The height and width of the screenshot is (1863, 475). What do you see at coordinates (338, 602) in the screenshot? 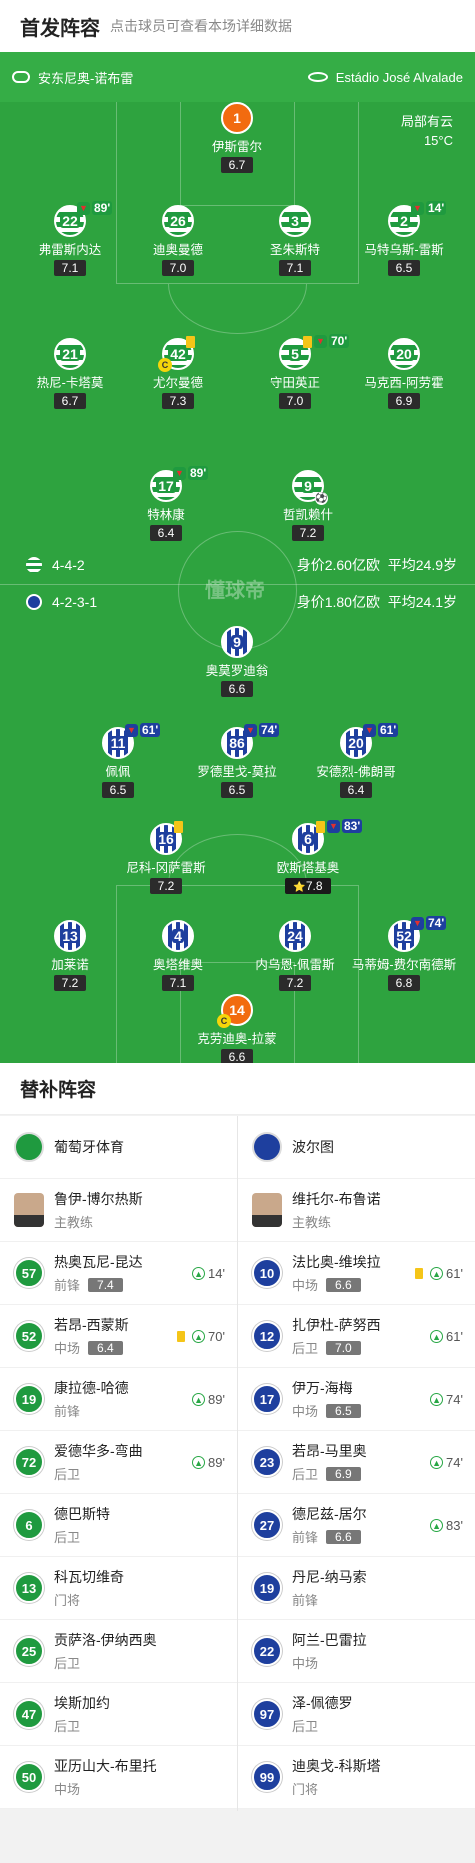
I see `away-value: 身价1.80亿欧` at bounding box center [338, 602].